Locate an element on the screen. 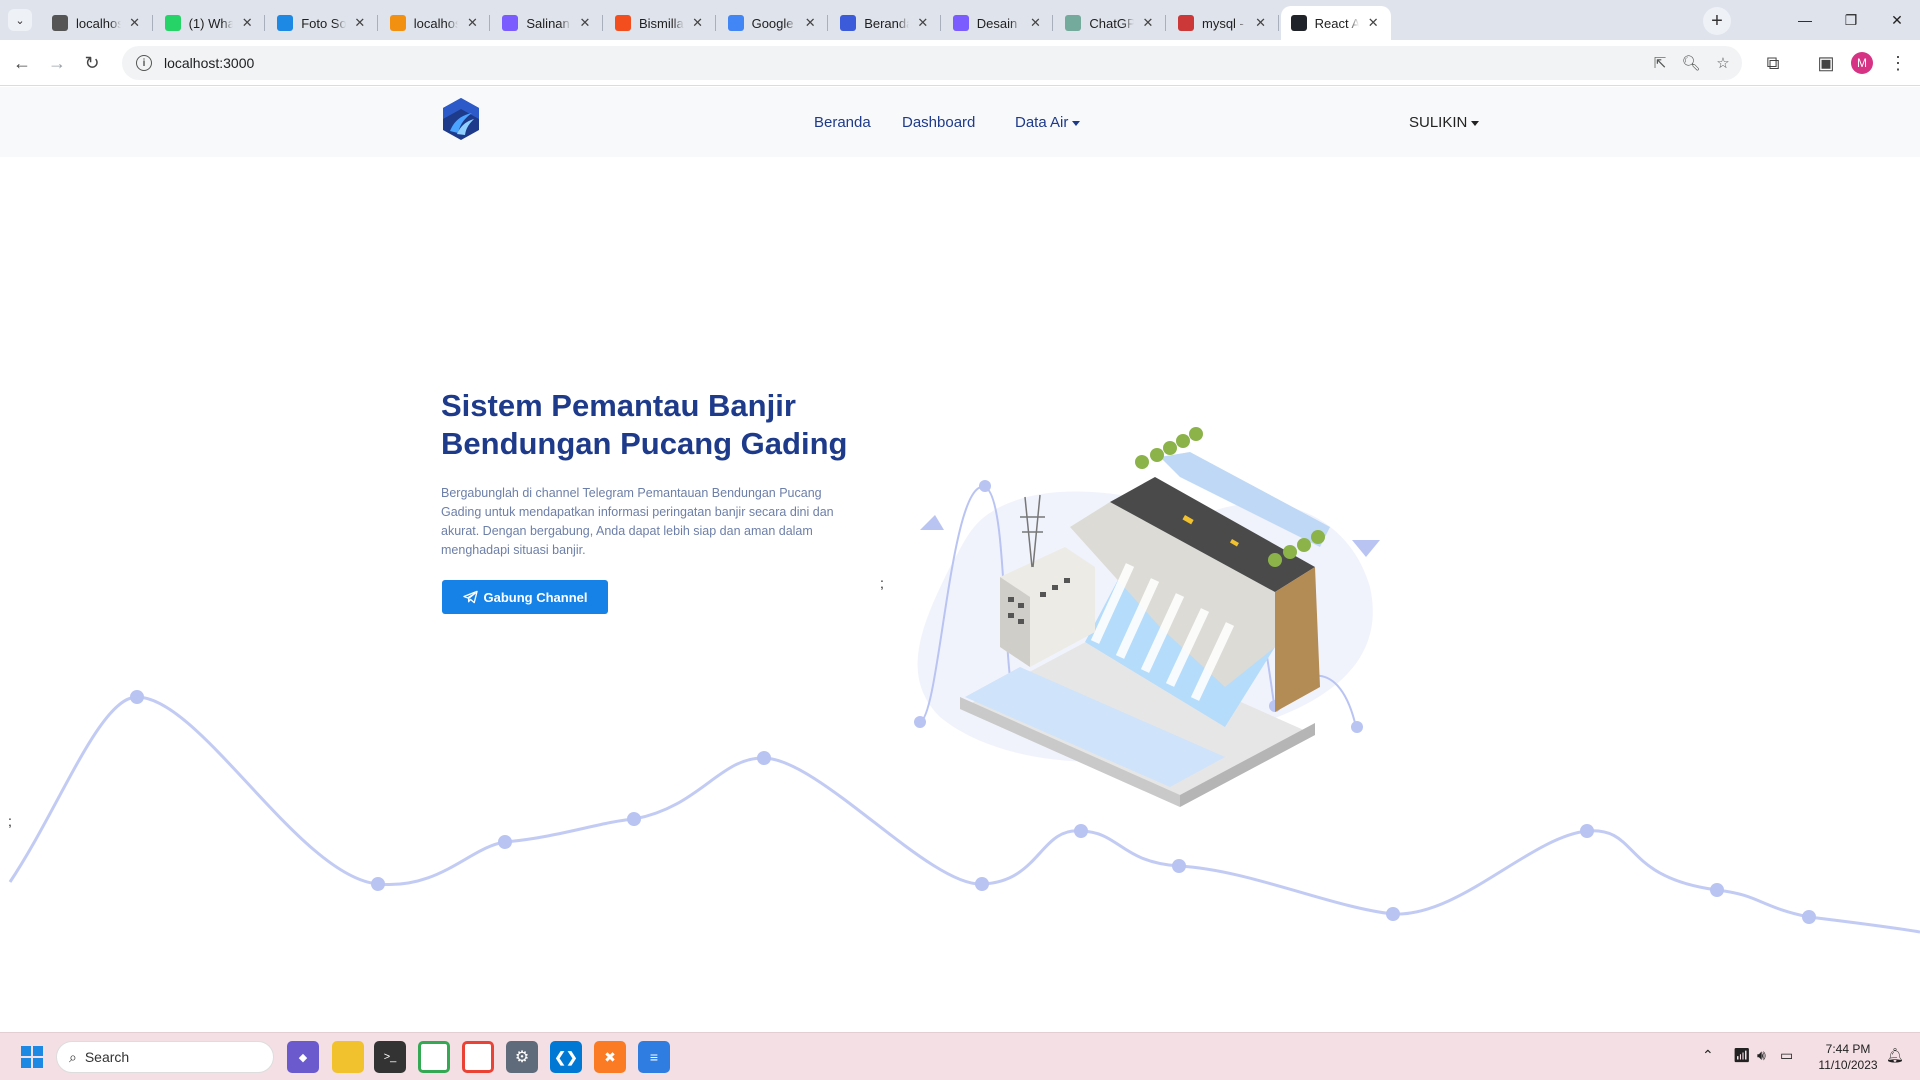  restore-button: ❐ is located at coordinates (1851, 20).